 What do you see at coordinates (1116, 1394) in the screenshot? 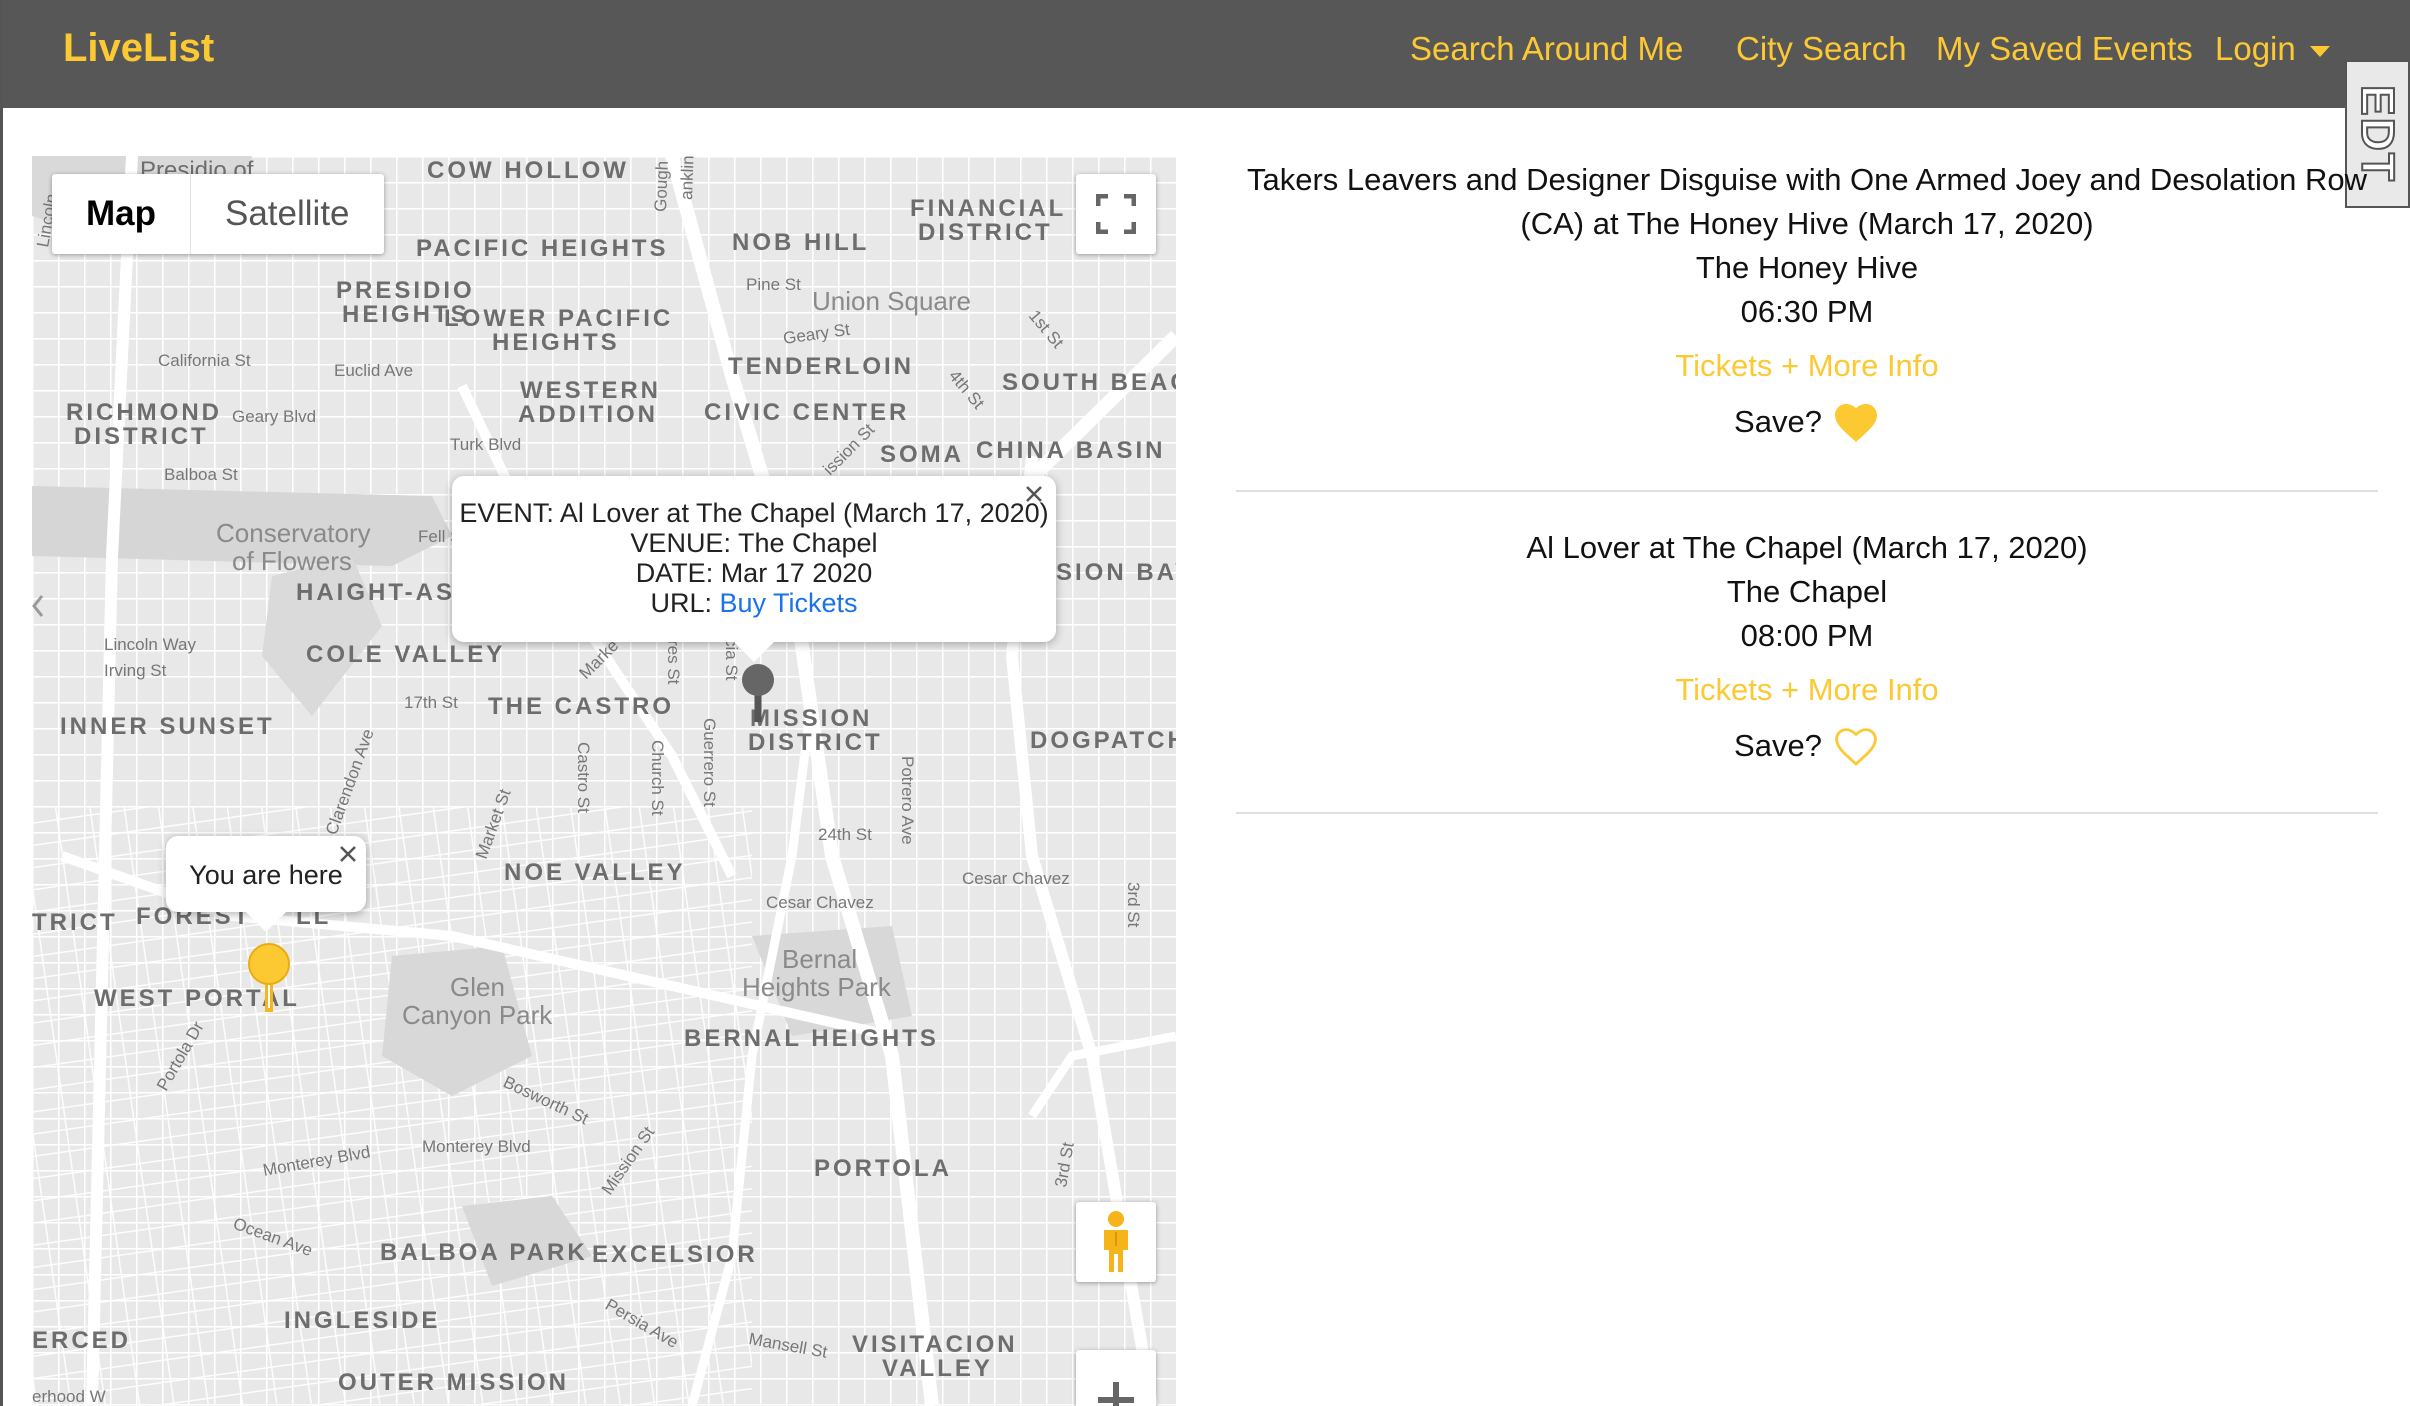
I see `zoom-in-icon` at bounding box center [1116, 1394].